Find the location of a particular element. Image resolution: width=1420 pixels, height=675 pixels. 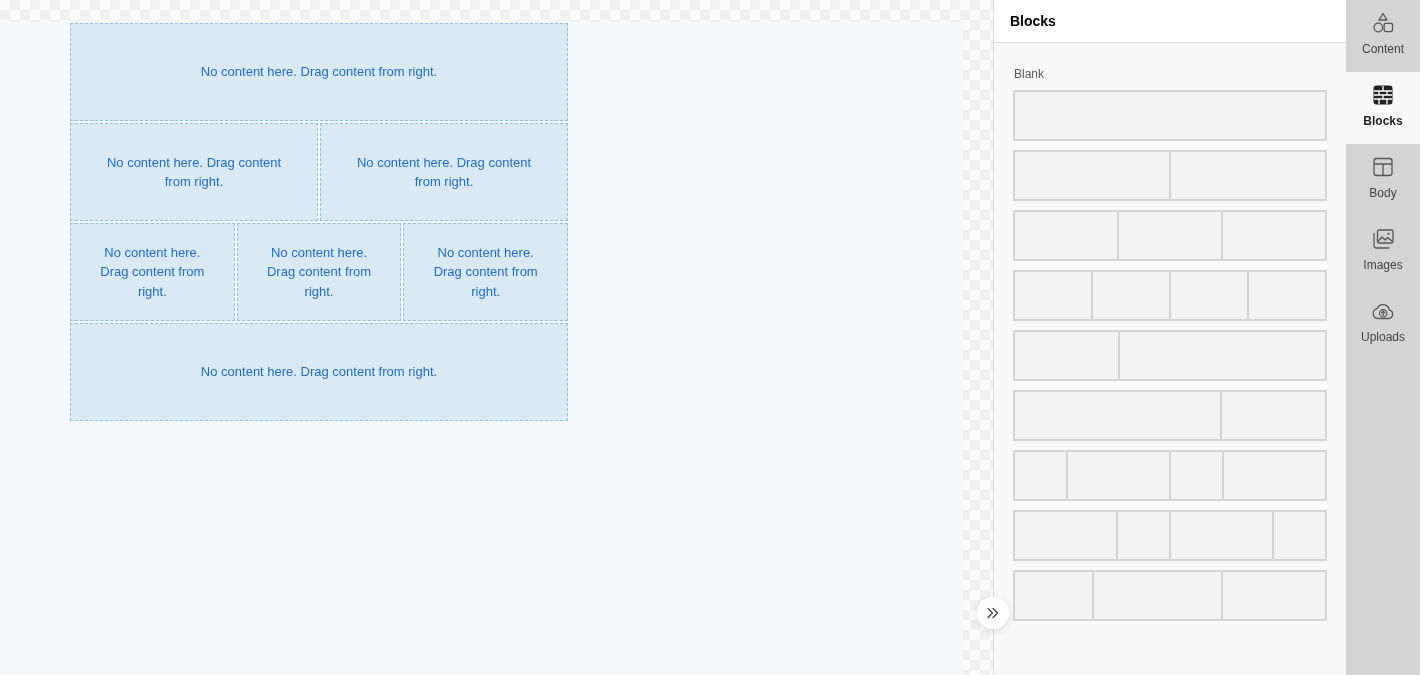

brick-grid-icon is located at coordinates (1383, 95).